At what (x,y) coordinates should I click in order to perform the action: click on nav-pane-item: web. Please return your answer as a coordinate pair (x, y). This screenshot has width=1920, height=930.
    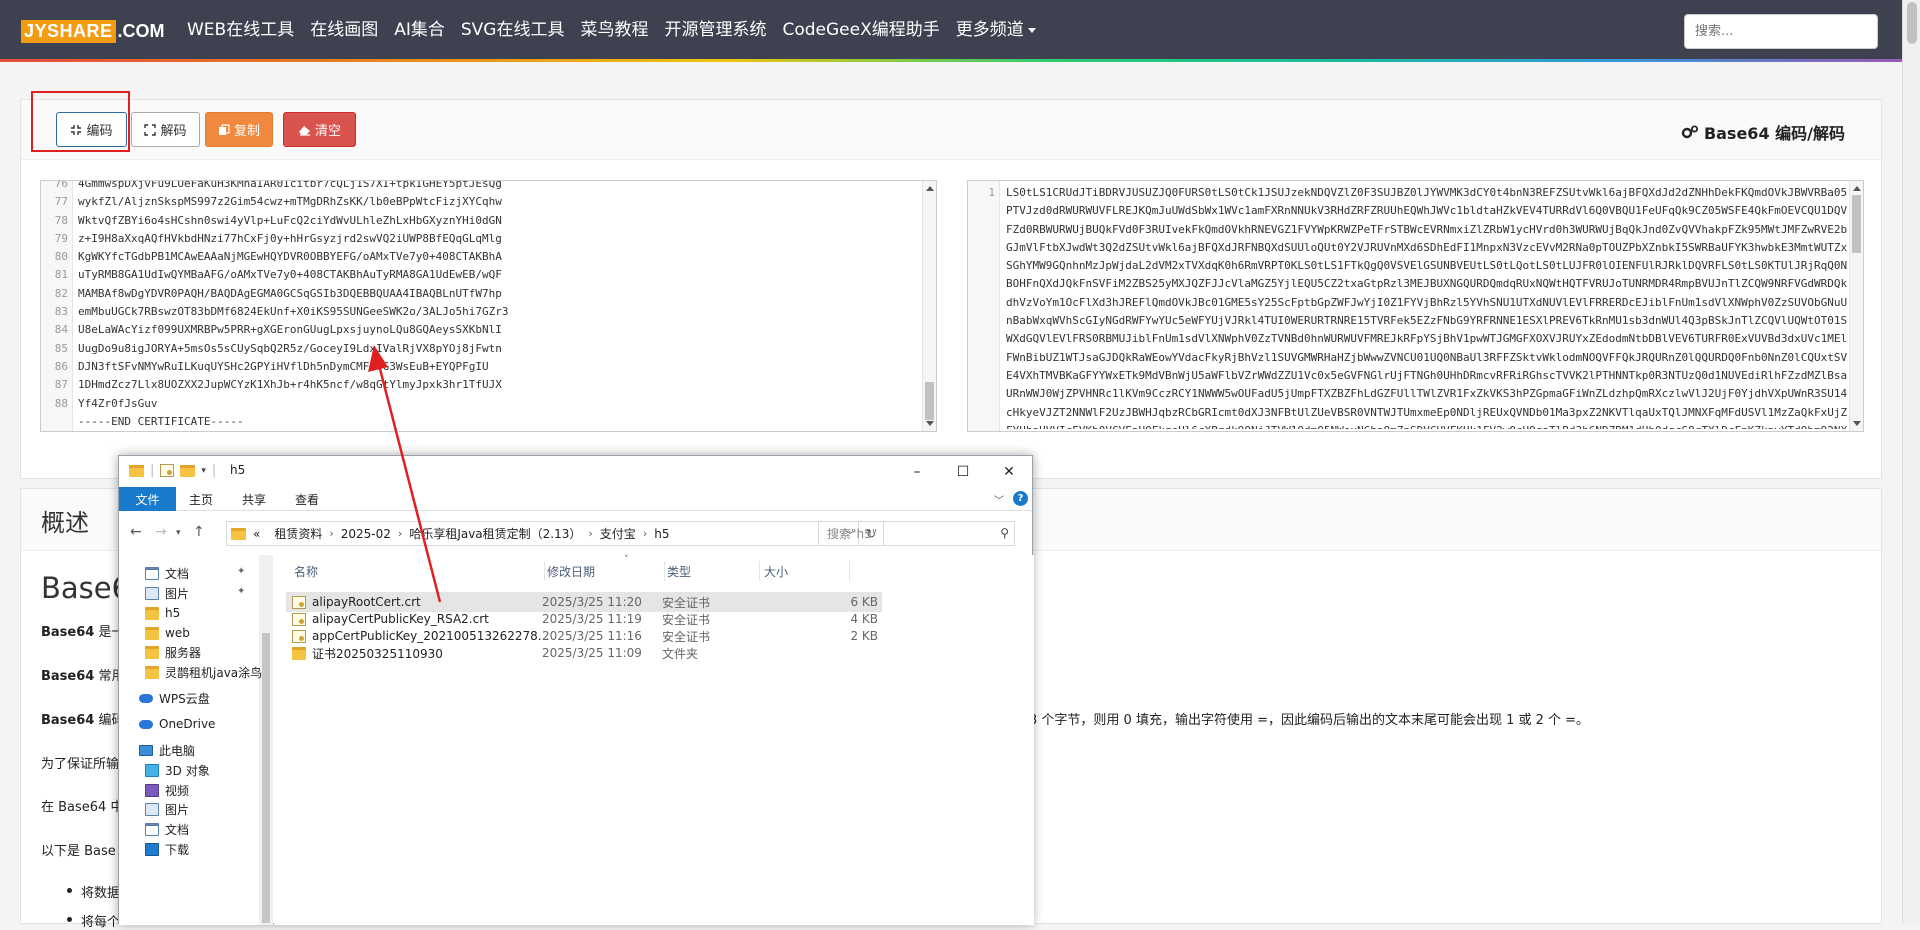
    Looking at the image, I should click on (167, 633).